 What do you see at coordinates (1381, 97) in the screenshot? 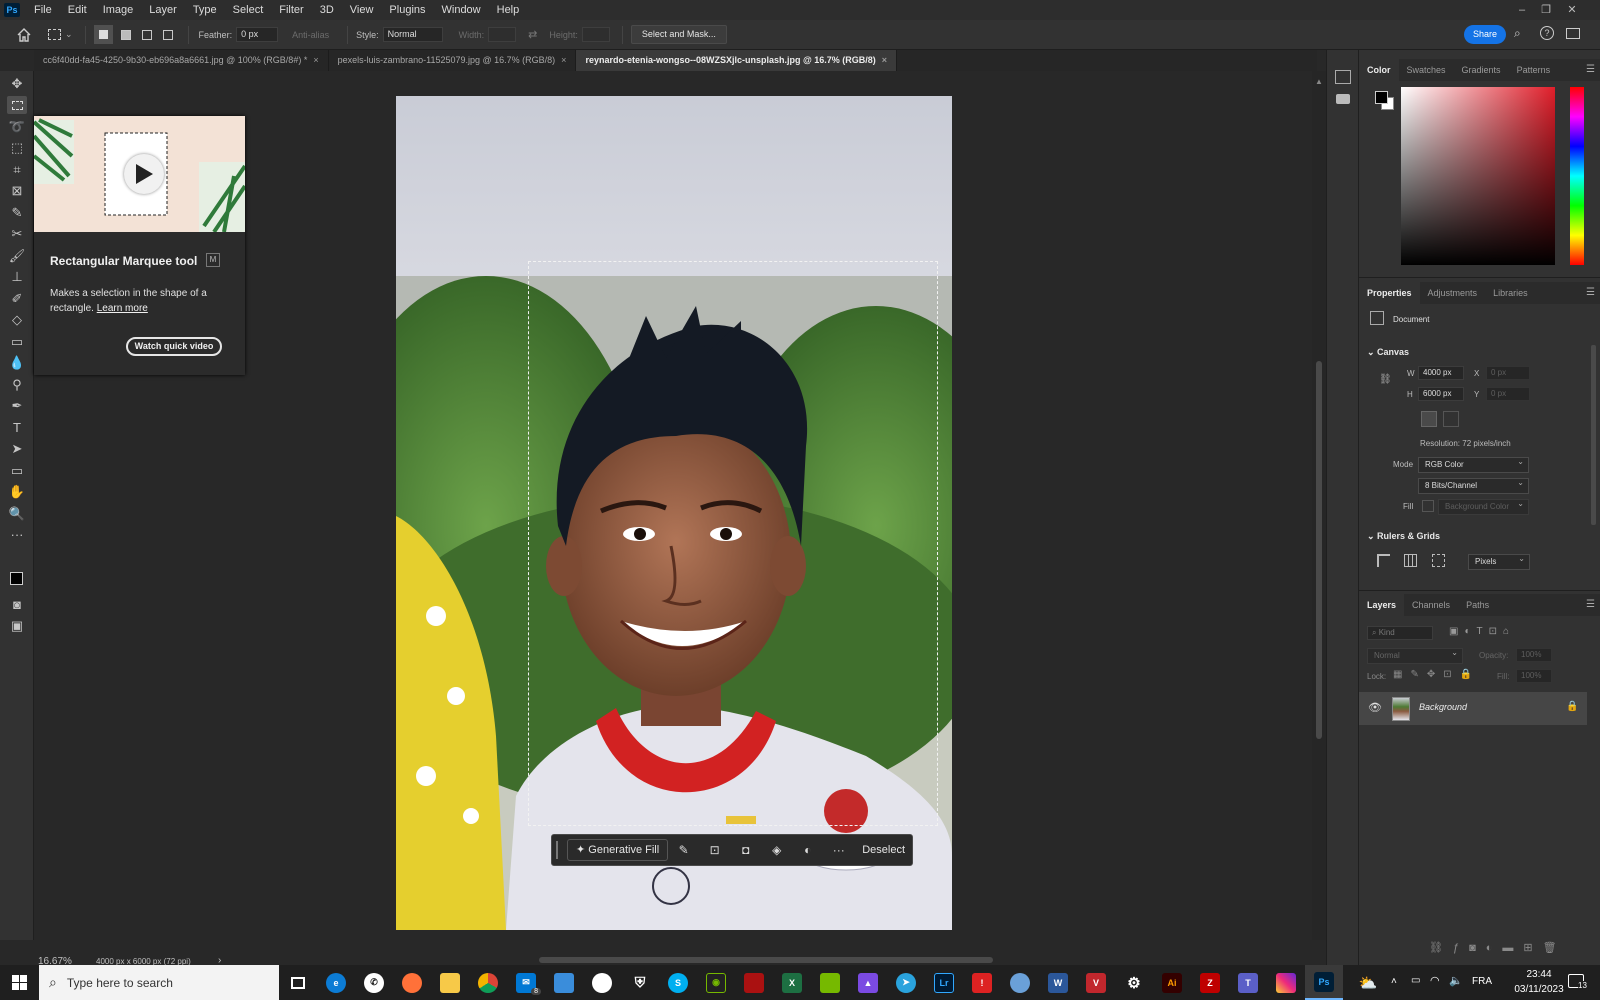
I see `foreground-color-chip` at bounding box center [1381, 97].